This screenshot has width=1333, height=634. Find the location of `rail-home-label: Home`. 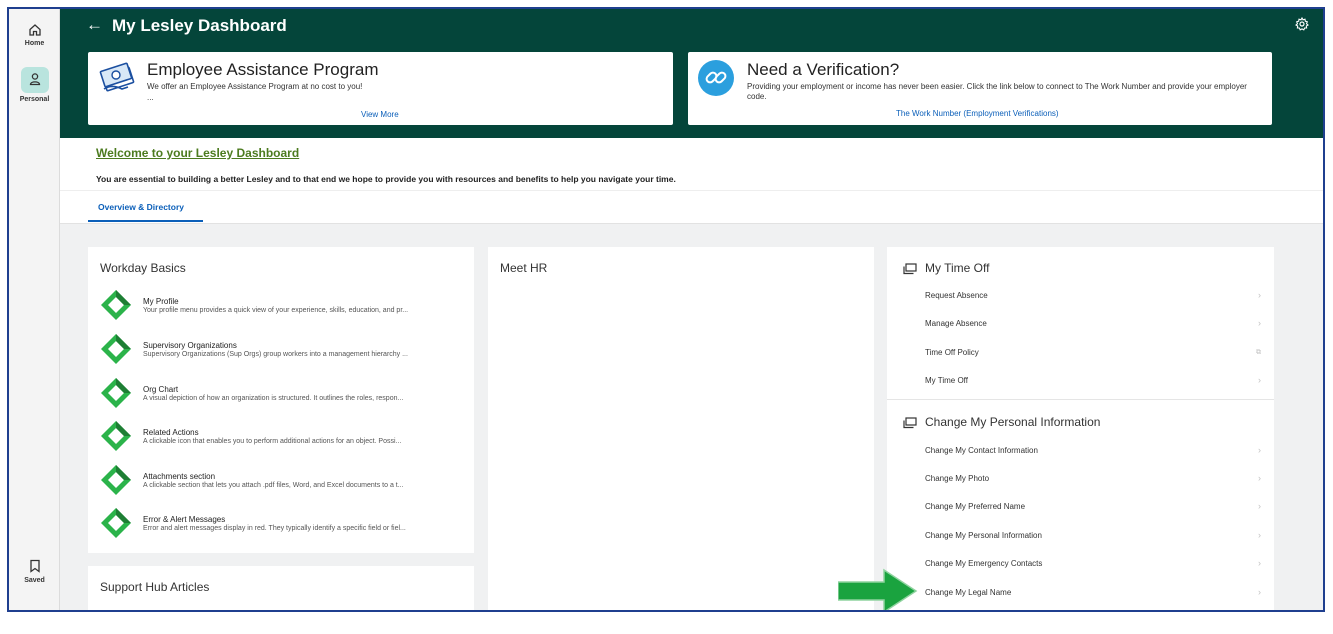

rail-home-label: Home is located at coordinates (34, 43).